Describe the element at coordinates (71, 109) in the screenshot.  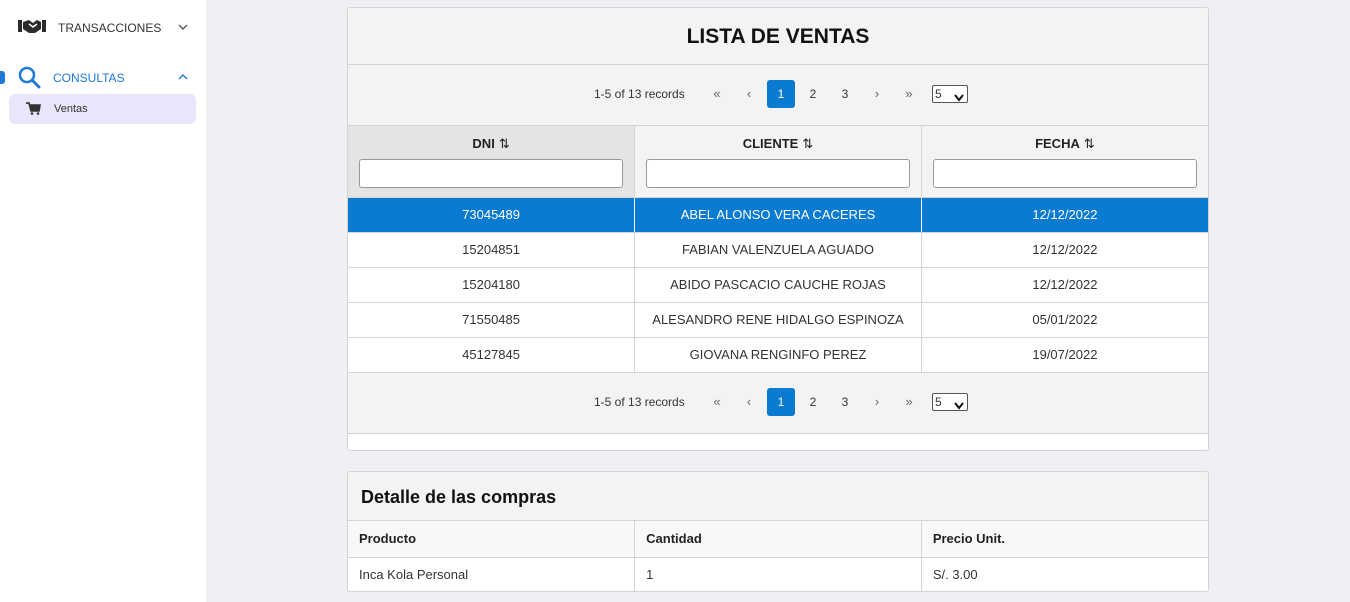
I see `sidebar-item-label: Ventas` at that location.